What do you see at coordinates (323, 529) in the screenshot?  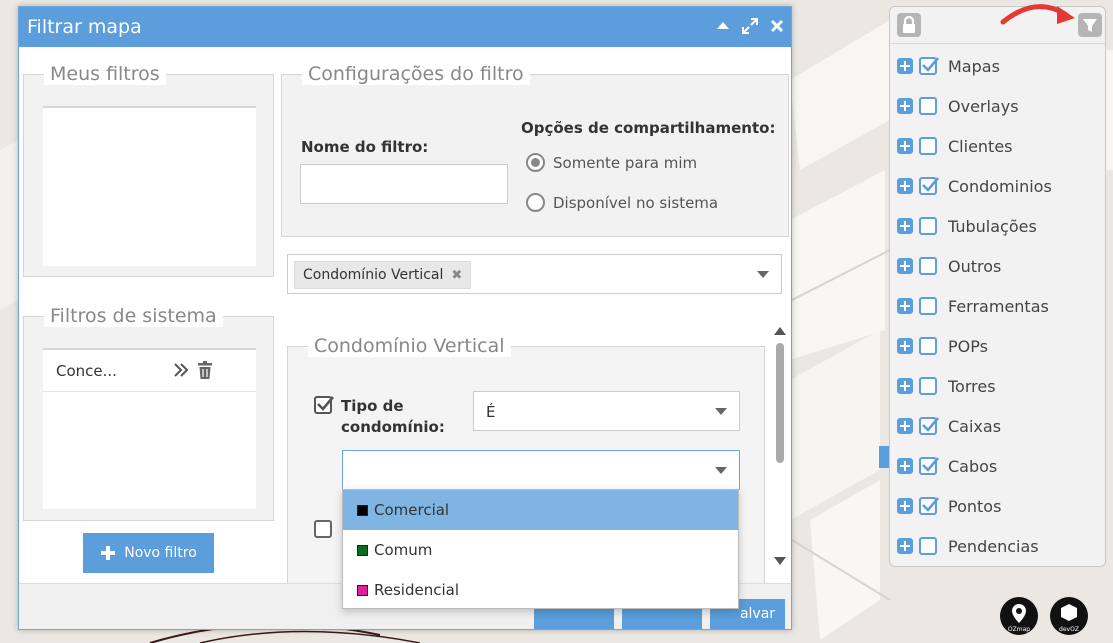 I see `second-field-checkbox` at bounding box center [323, 529].